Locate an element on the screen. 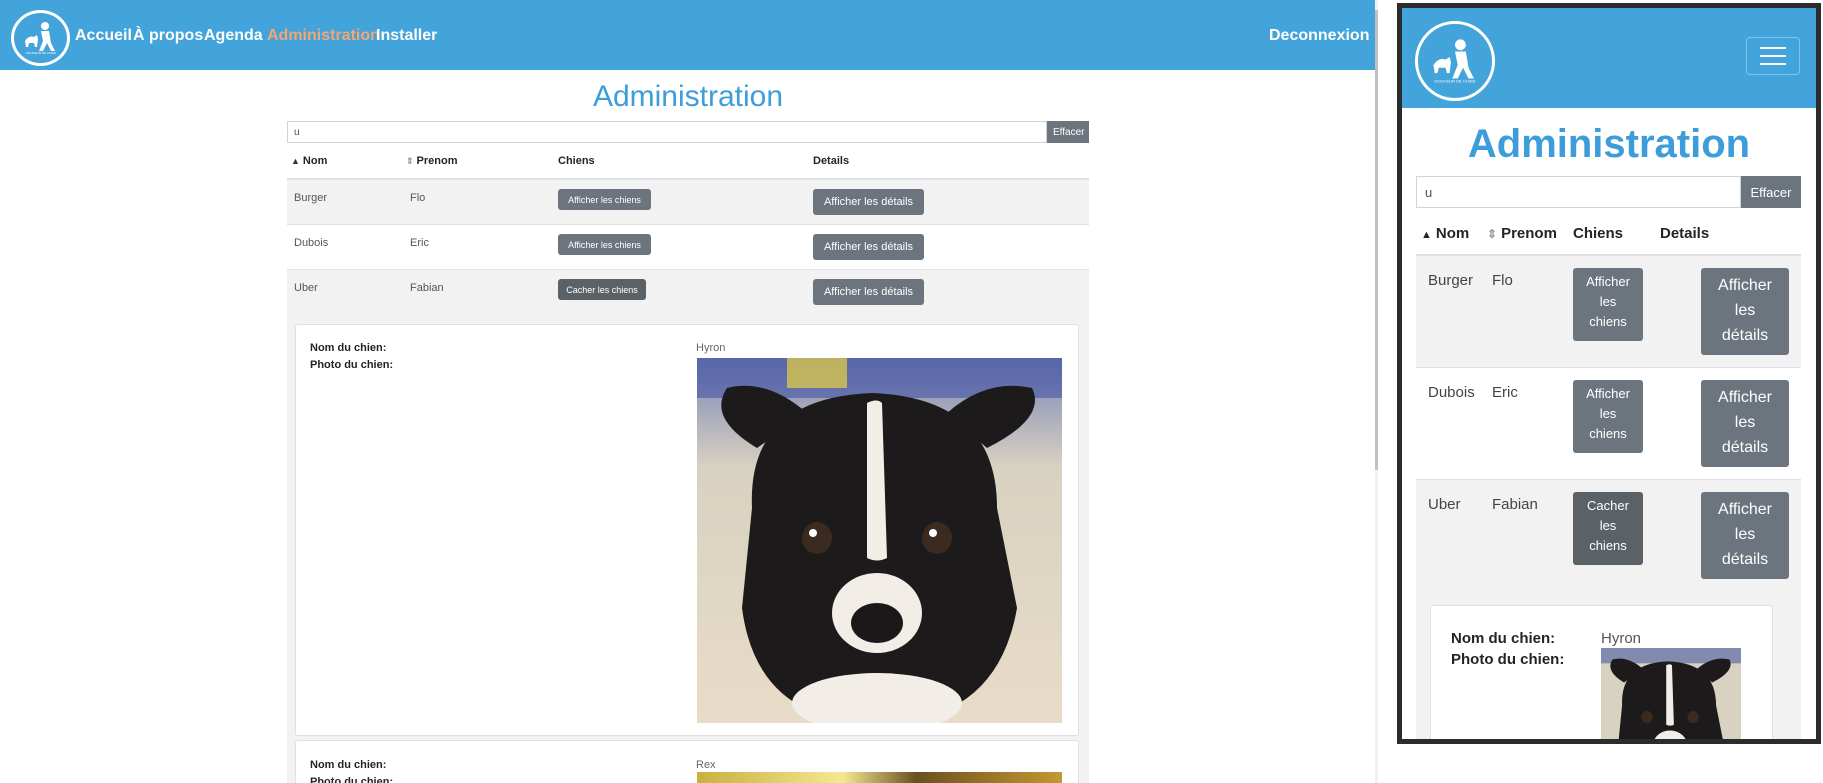 The height and width of the screenshot is (783, 1823). dog-name: Rex is located at coordinates (706, 765).